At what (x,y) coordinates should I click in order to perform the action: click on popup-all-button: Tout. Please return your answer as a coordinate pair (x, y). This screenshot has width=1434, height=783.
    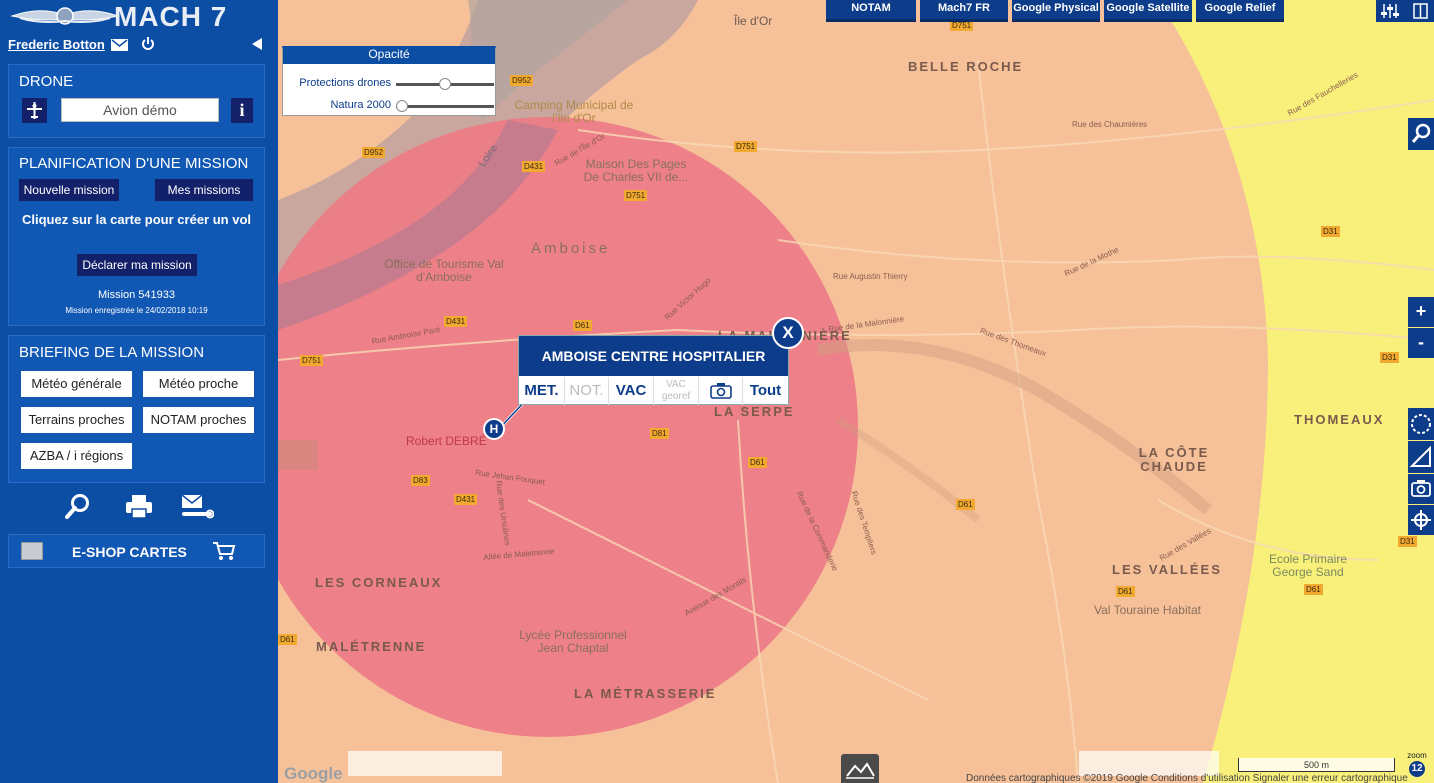
    Looking at the image, I should click on (765, 391).